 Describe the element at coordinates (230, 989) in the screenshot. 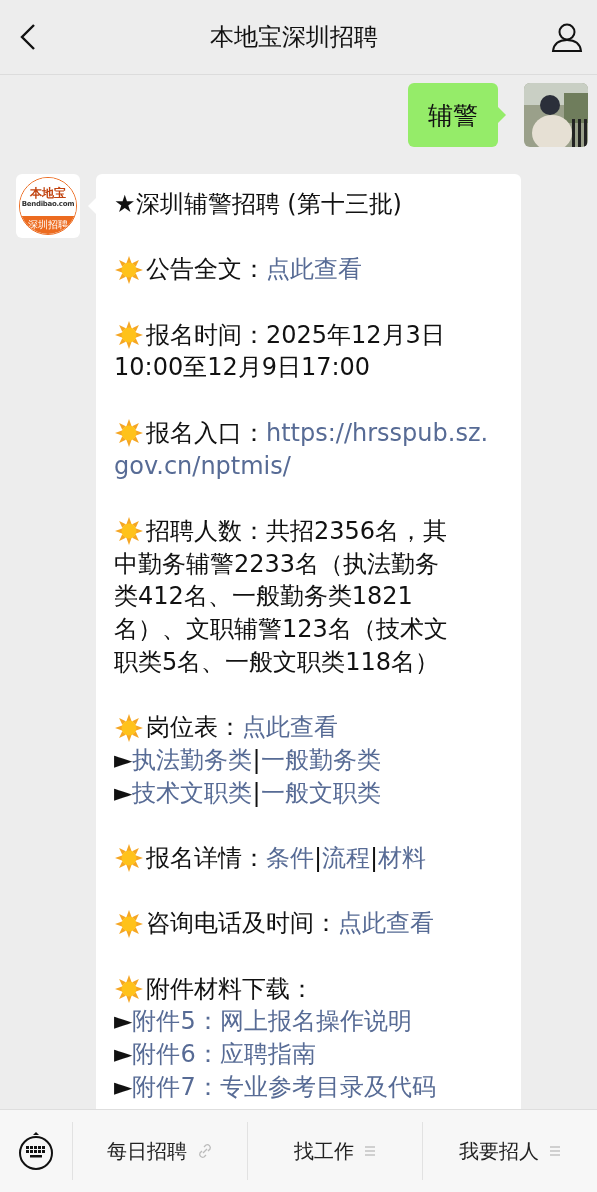

I see `message-text: 附件材料下载：` at that location.